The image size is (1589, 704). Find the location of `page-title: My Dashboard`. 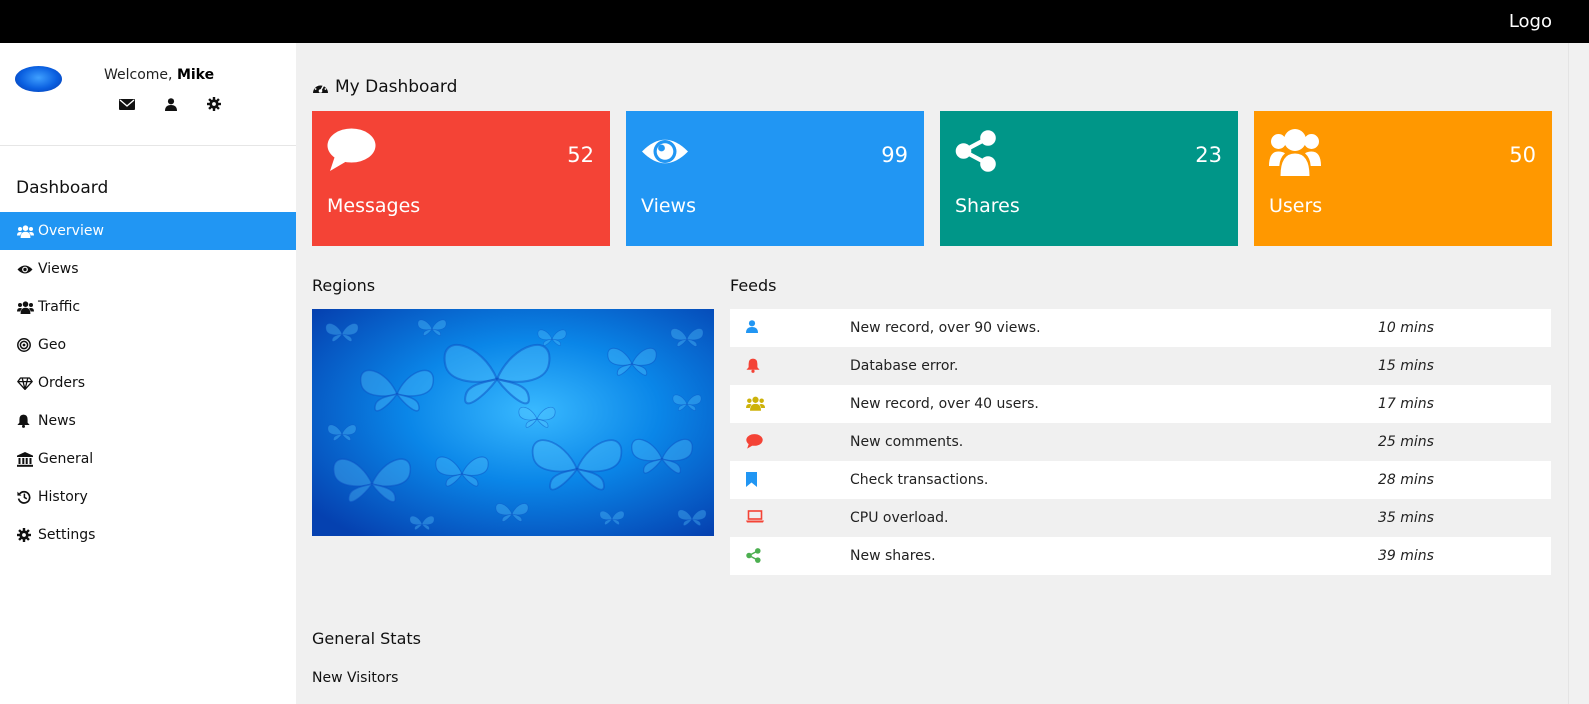

page-title: My Dashboard is located at coordinates (384, 87).